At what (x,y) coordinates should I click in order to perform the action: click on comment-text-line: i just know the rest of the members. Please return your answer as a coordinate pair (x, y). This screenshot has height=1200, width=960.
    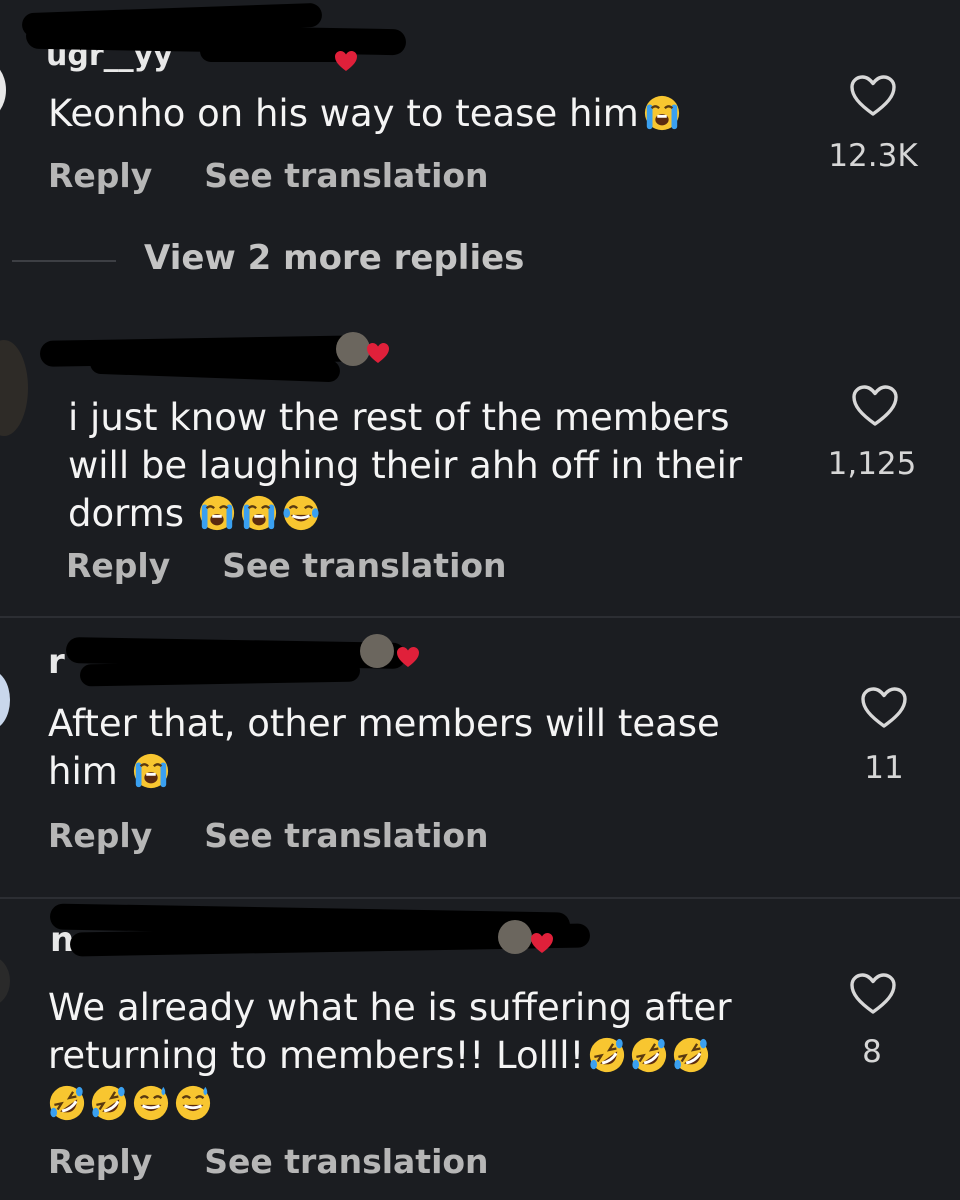
    Looking at the image, I should click on (399, 417).